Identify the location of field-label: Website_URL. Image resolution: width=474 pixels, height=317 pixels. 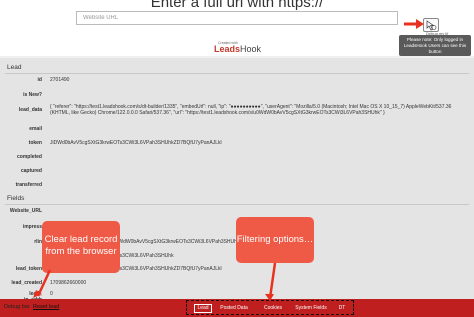
(25, 211).